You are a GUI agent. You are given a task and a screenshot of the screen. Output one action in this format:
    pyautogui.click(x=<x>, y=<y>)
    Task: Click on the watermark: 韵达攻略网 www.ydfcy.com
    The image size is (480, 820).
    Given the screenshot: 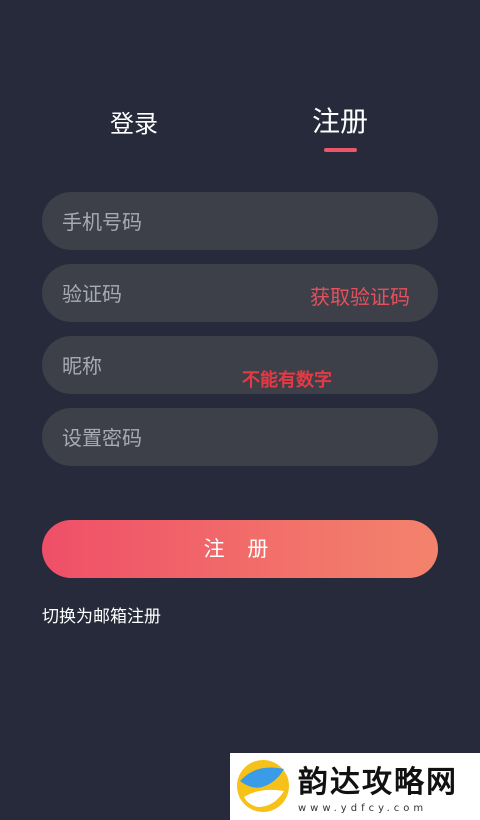 What is the action you would take?
    pyautogui.click(x=355, y=786)
    